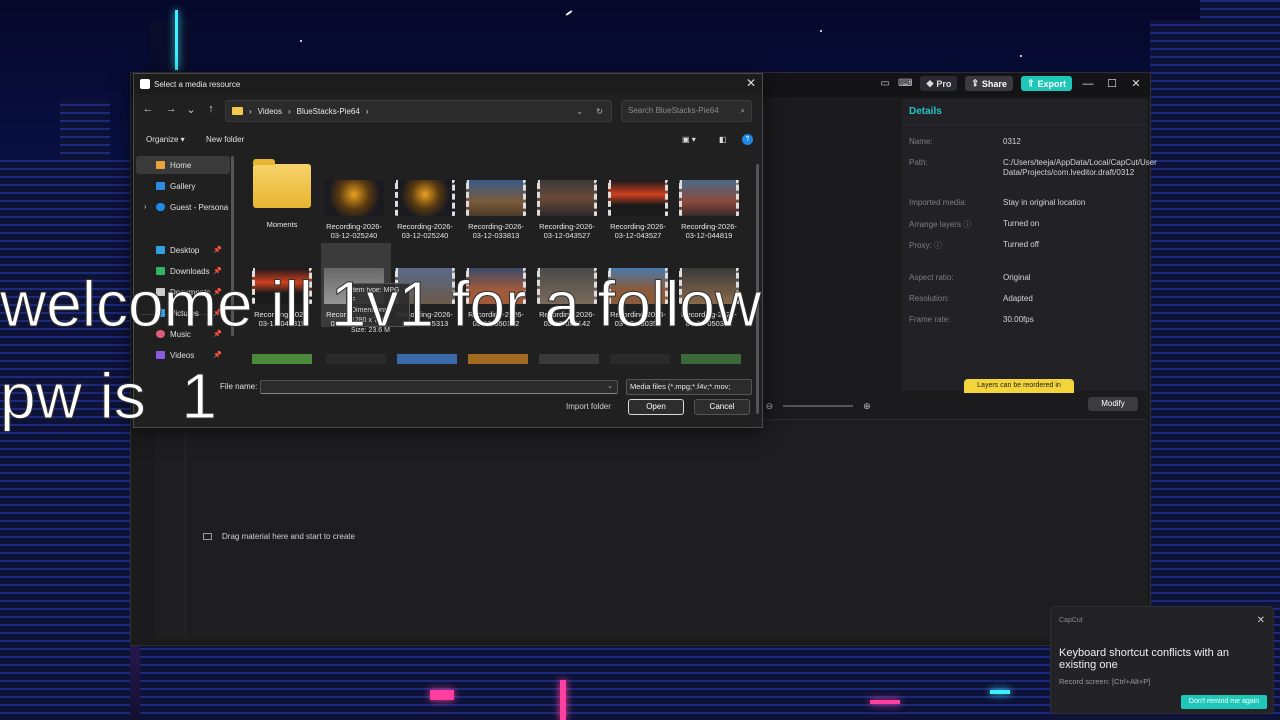 The image size is (1280, 720). What do you see at coordinates (1046, 83) in the screenshot?
I see `export-button: ⇧ Export` at bounding box center [1046, 83].